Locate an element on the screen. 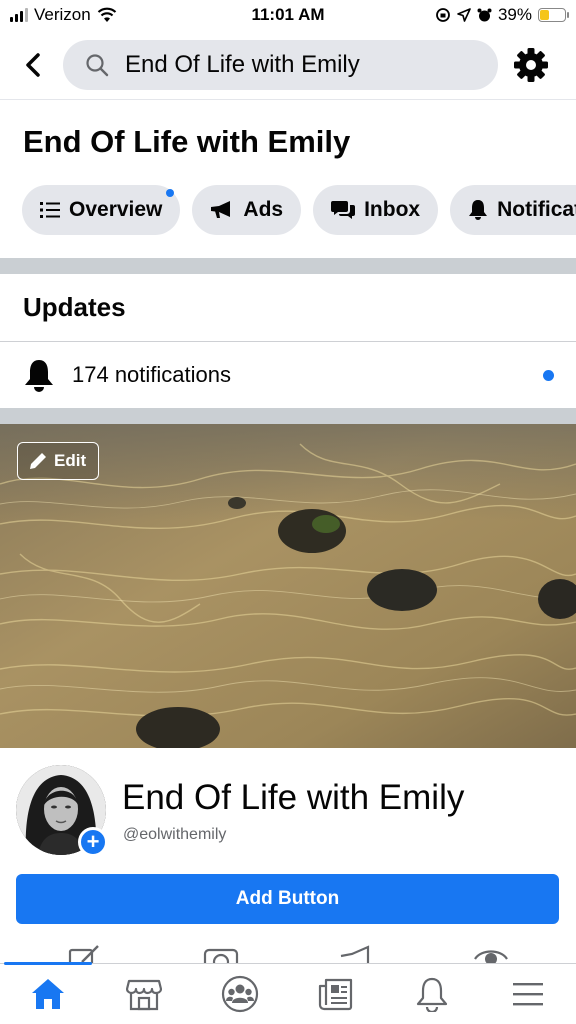  chip-notifications: Notifications is located at coordinates (513, 210).